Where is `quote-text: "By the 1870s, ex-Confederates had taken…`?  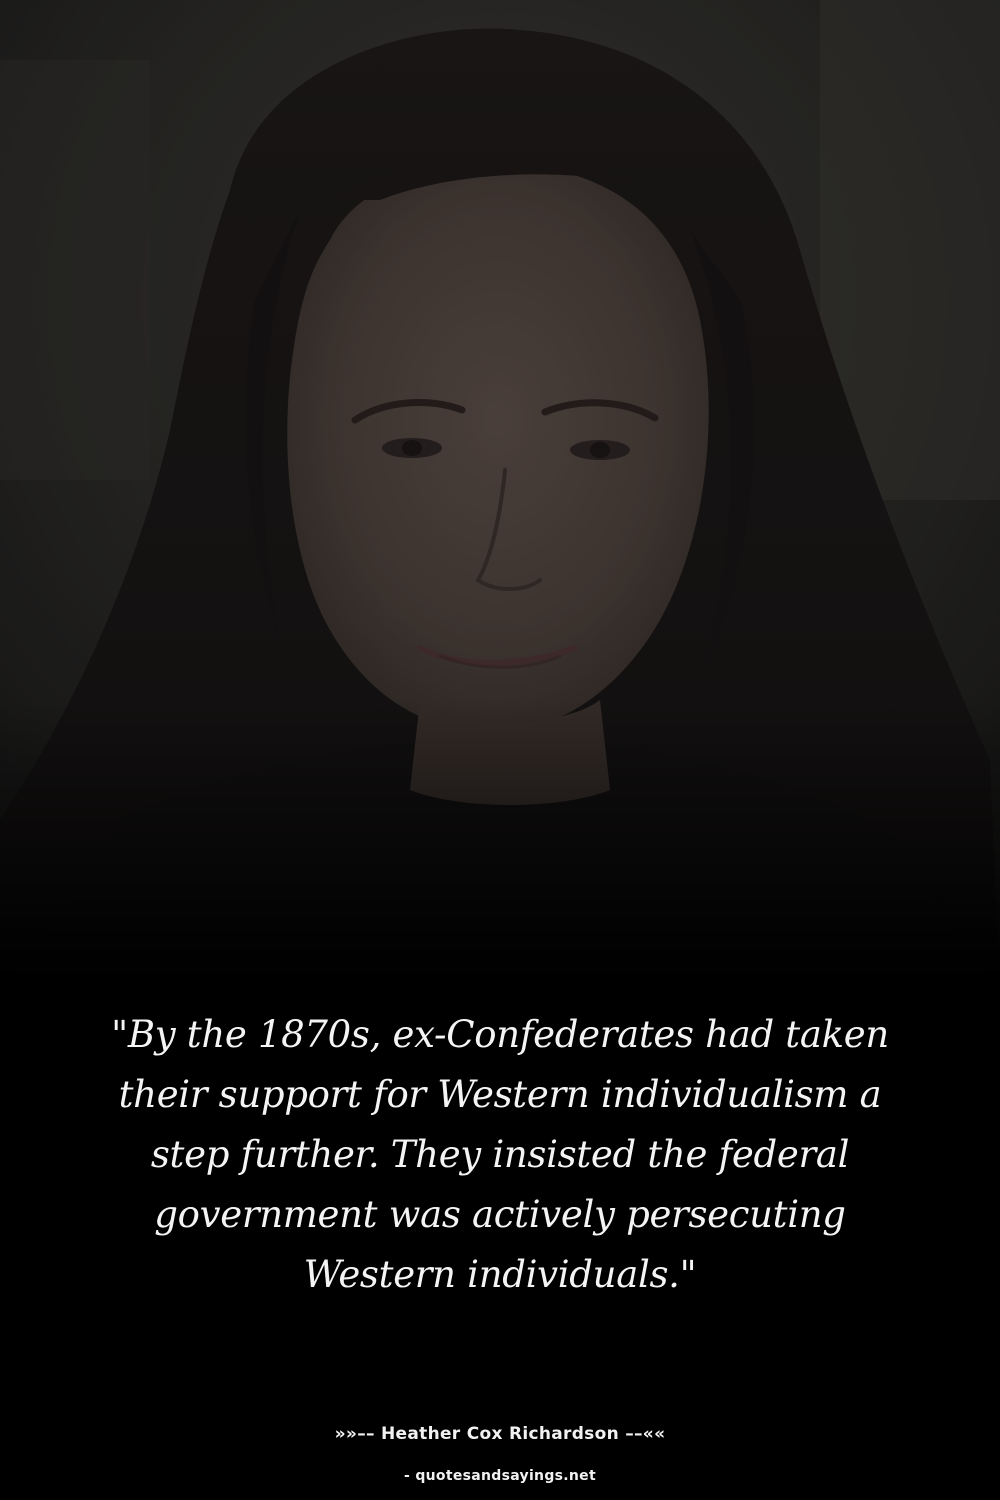 quote-text: "By the 1870s, ex-Confederates had taken… is located at coordinates (500, 1154).